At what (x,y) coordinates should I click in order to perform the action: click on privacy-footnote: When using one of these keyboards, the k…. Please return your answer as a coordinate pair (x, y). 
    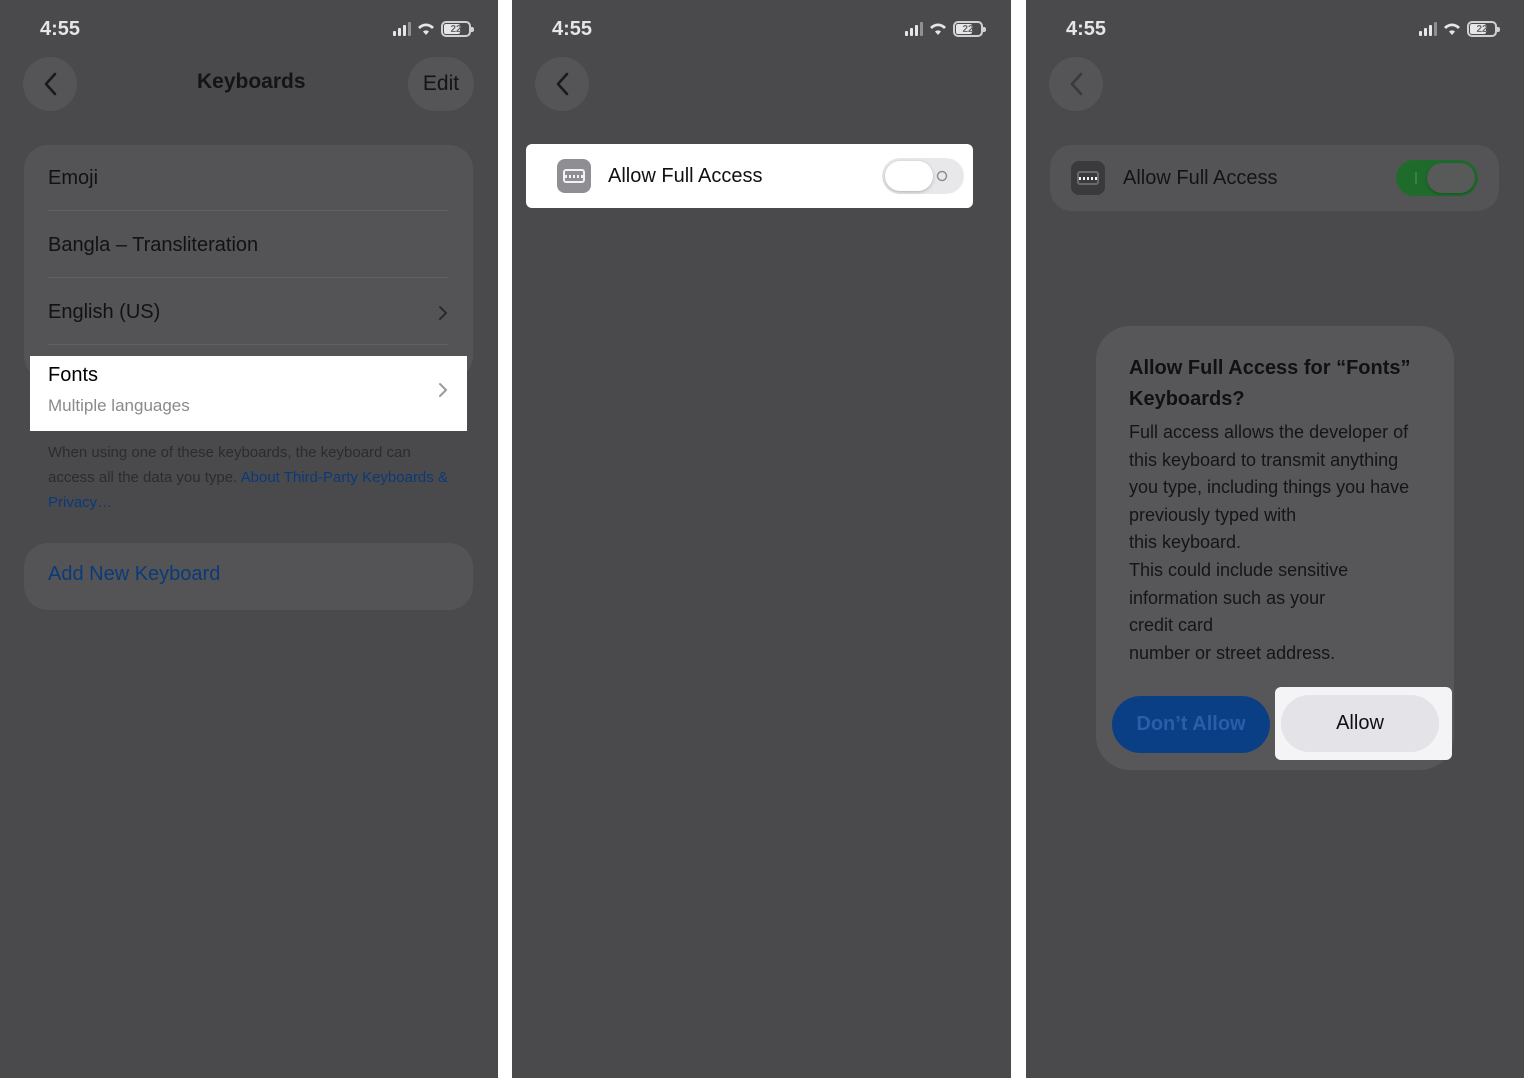
    Looking at the image, I should click on (250, 477).